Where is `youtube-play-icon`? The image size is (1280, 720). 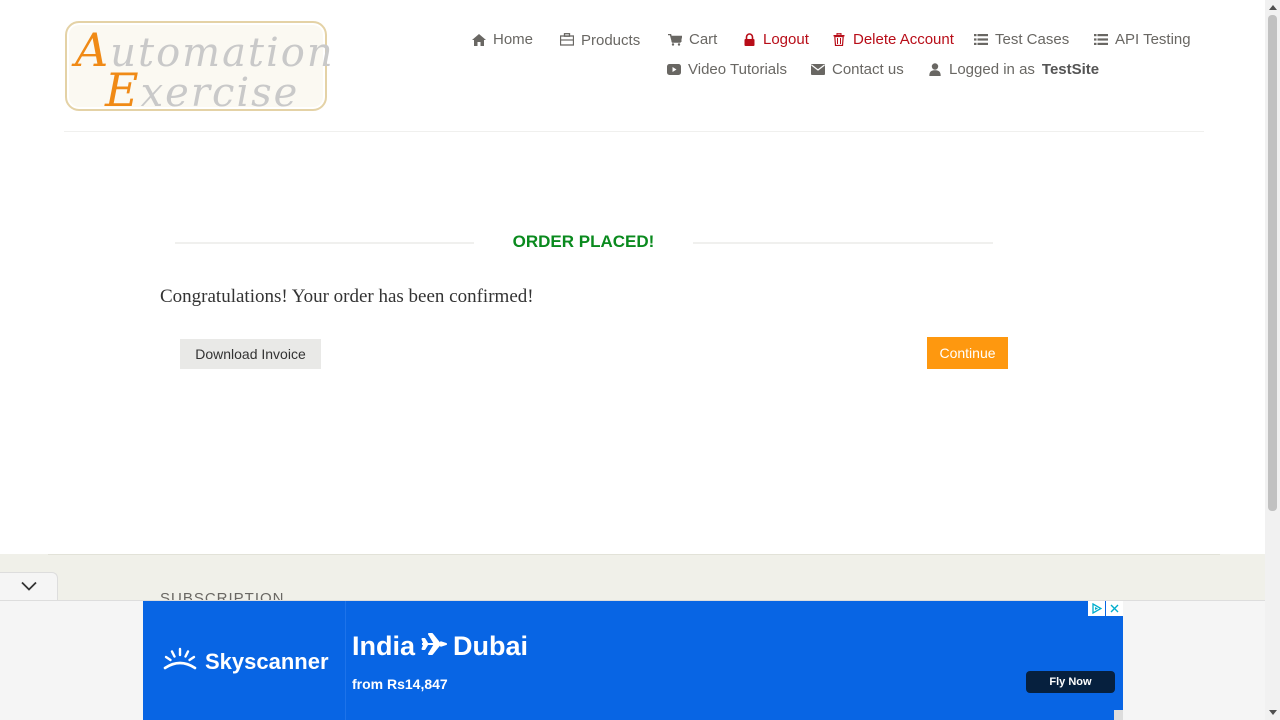
youtube-play-icon is located at coordinates (674, 70).